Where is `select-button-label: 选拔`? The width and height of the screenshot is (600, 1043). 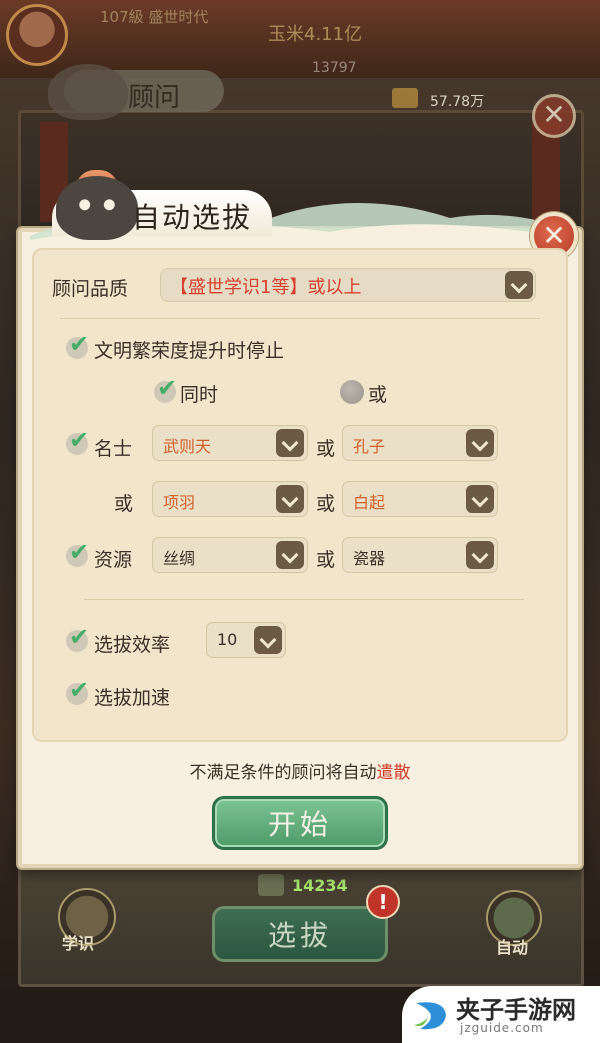 select-button-label: 选拔 is located at coordinates (299, 935).